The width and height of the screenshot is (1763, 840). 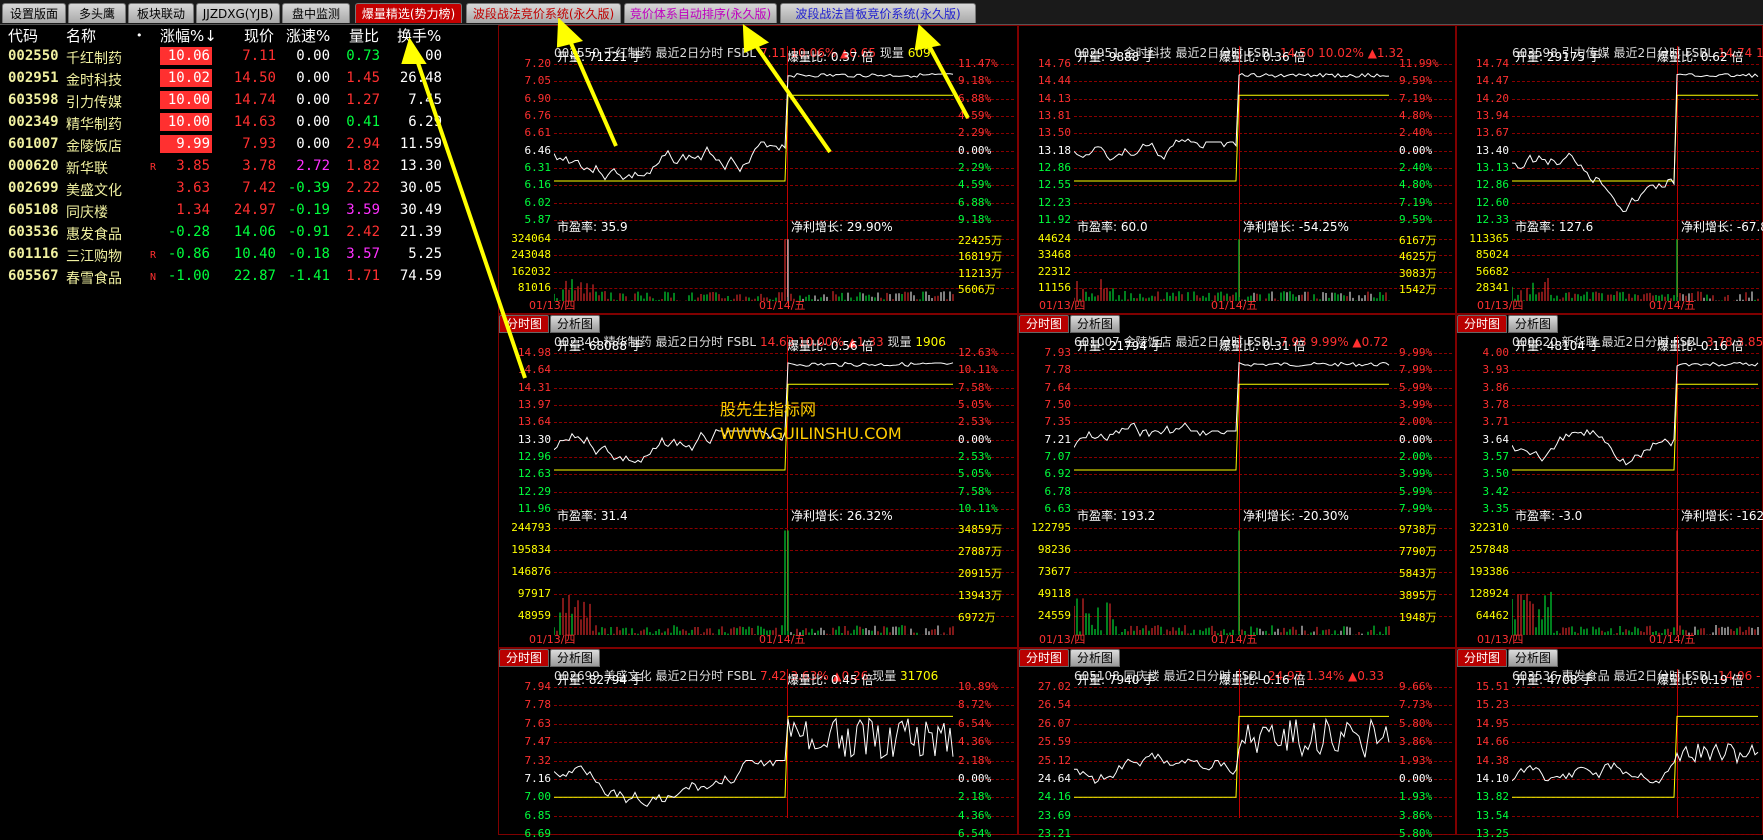 I want to click on arrow-3-head, so click(x=928, y=37).